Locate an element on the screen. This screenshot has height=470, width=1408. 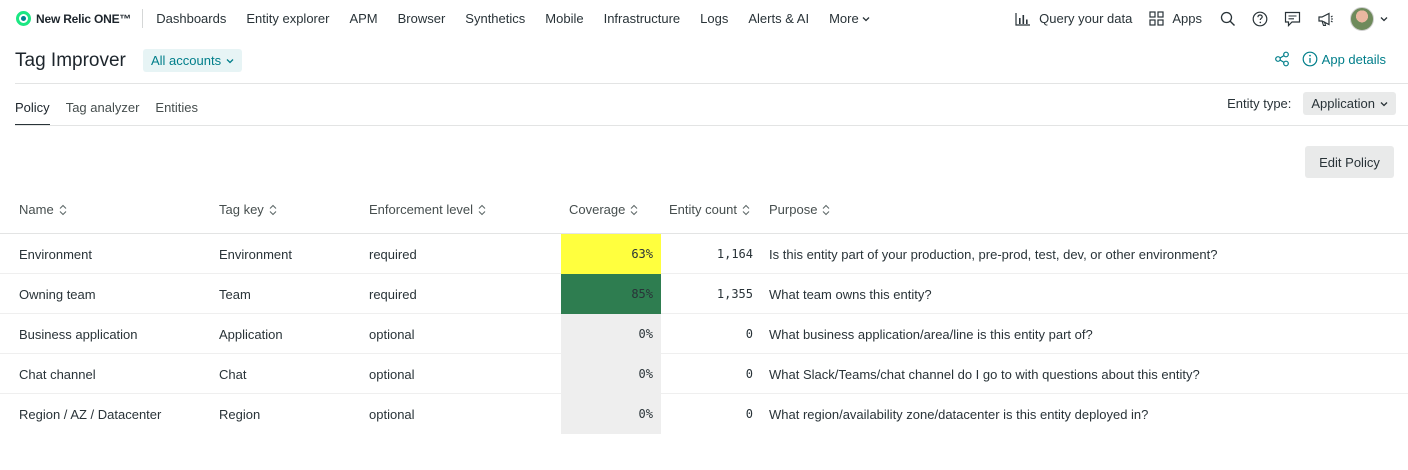
column-header-label: Purpose is located at coordinates (793, 209).